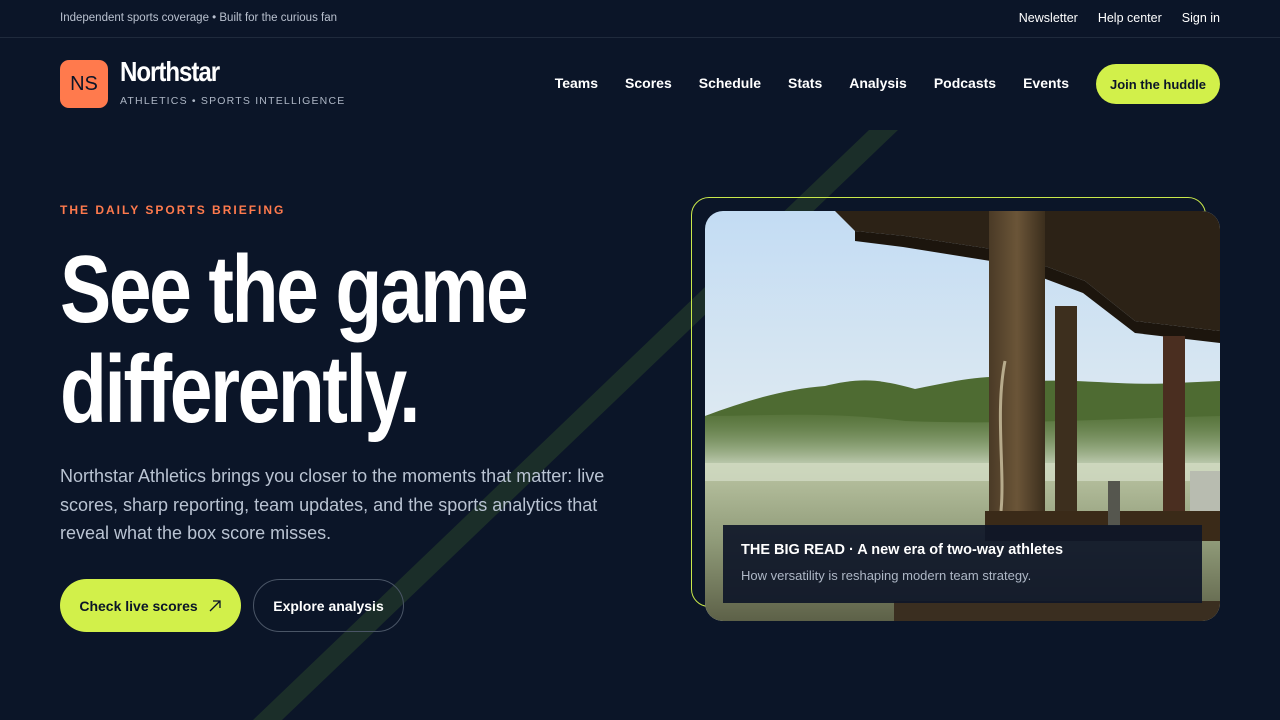 The image size is (1280, 720). I want to click on nav-item-podcasts: Podcasts, so click(965, 83).